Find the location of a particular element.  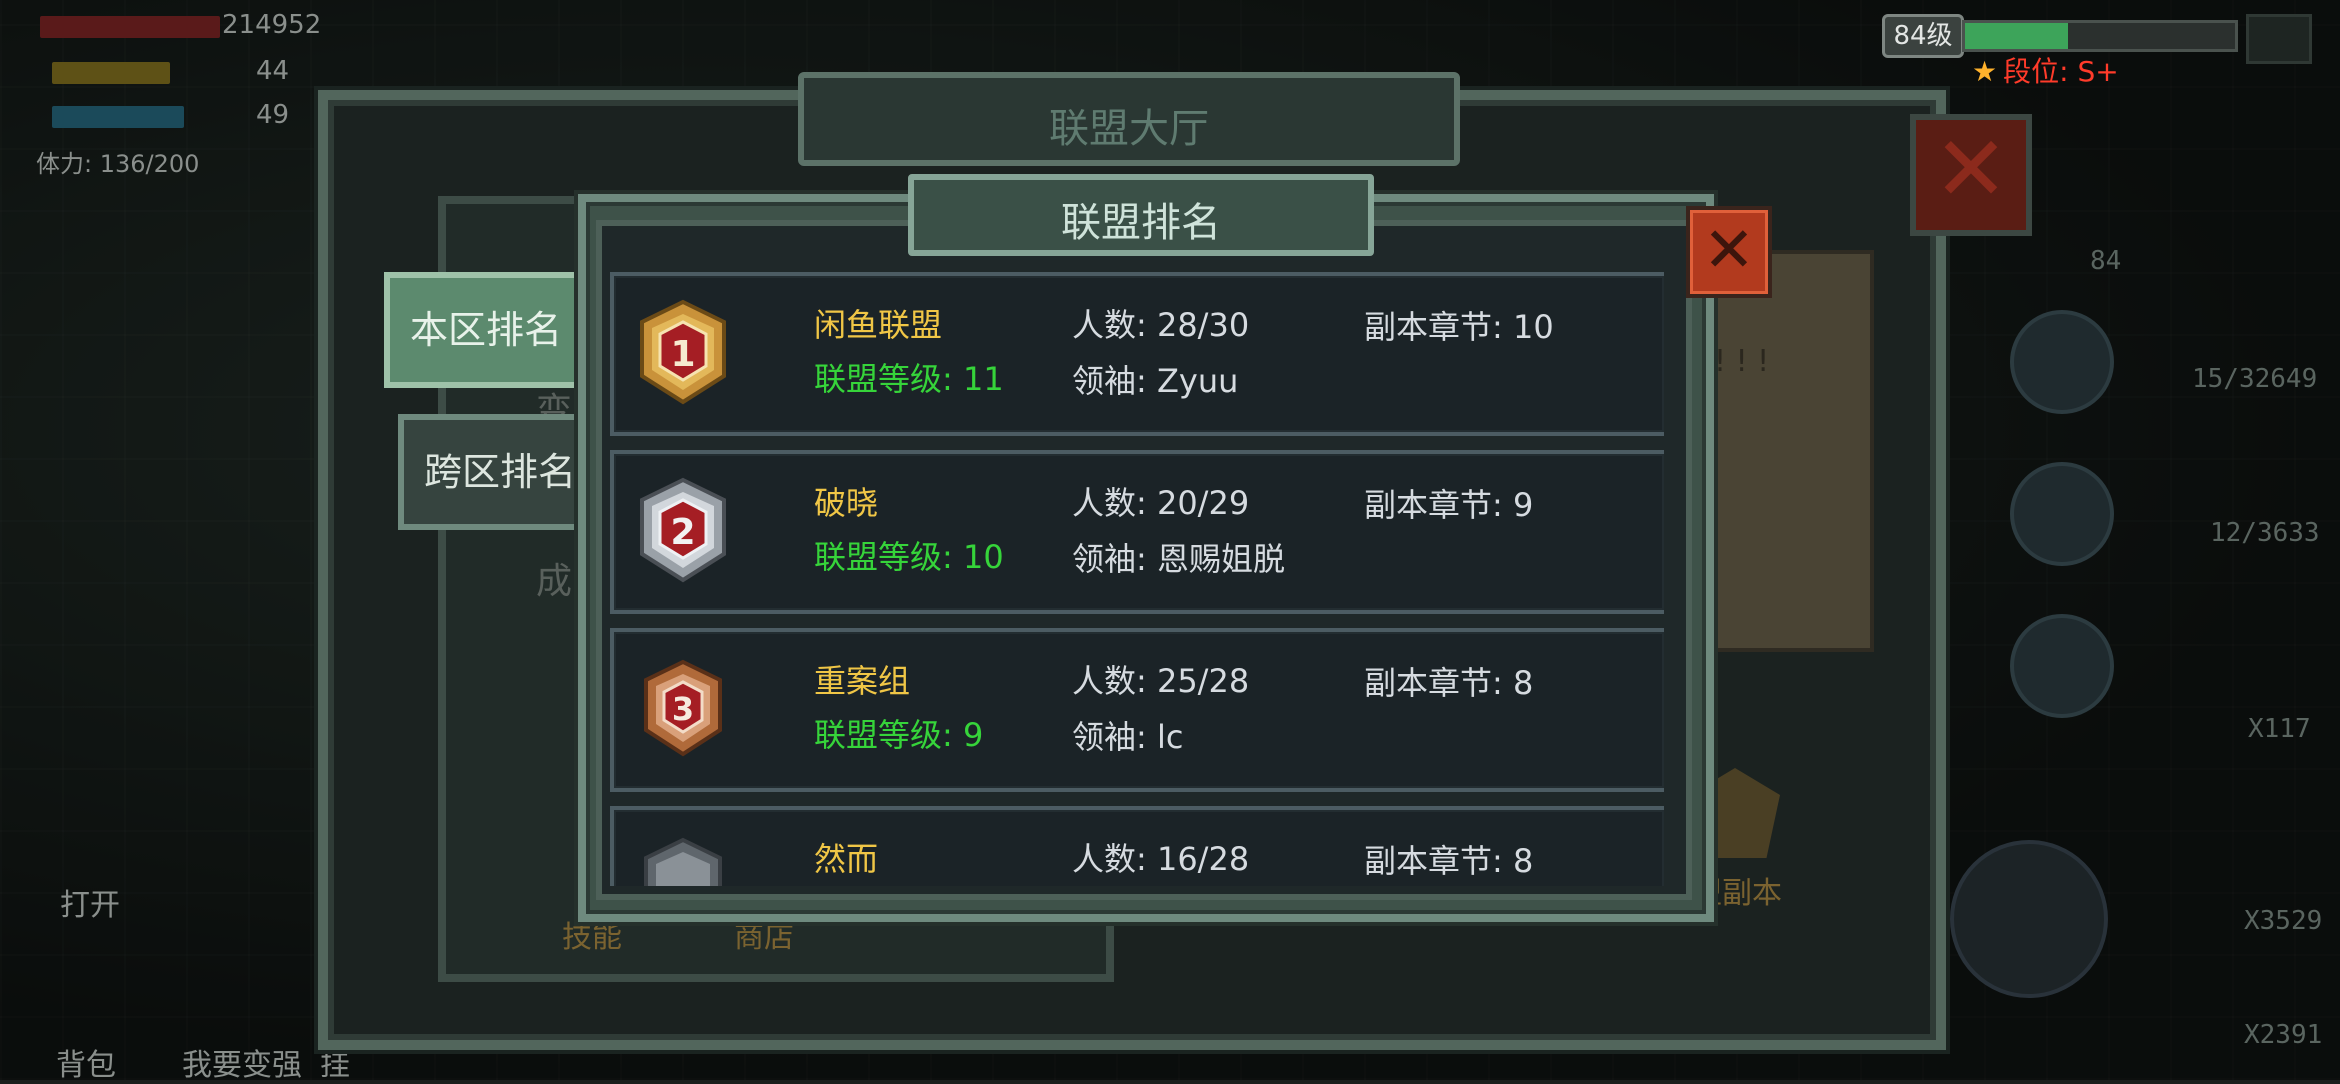

alliance-hall-title-plate: 联盟大厅 is located at coordinates (1129, 119).